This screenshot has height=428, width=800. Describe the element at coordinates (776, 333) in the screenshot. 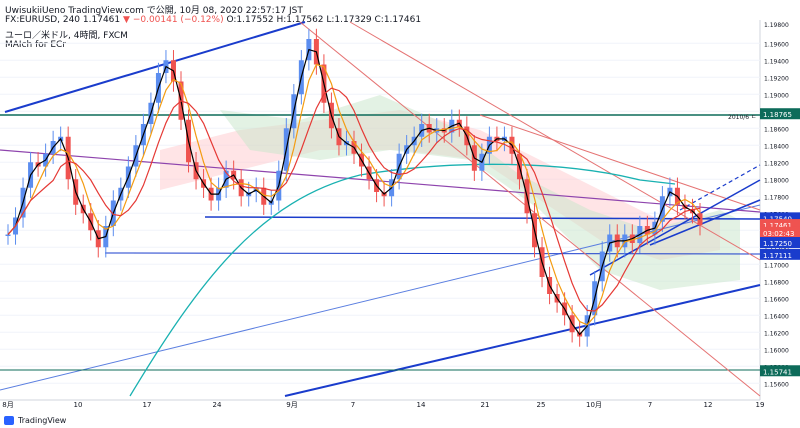

I see `y-tick-label: 1.16200` at that location.